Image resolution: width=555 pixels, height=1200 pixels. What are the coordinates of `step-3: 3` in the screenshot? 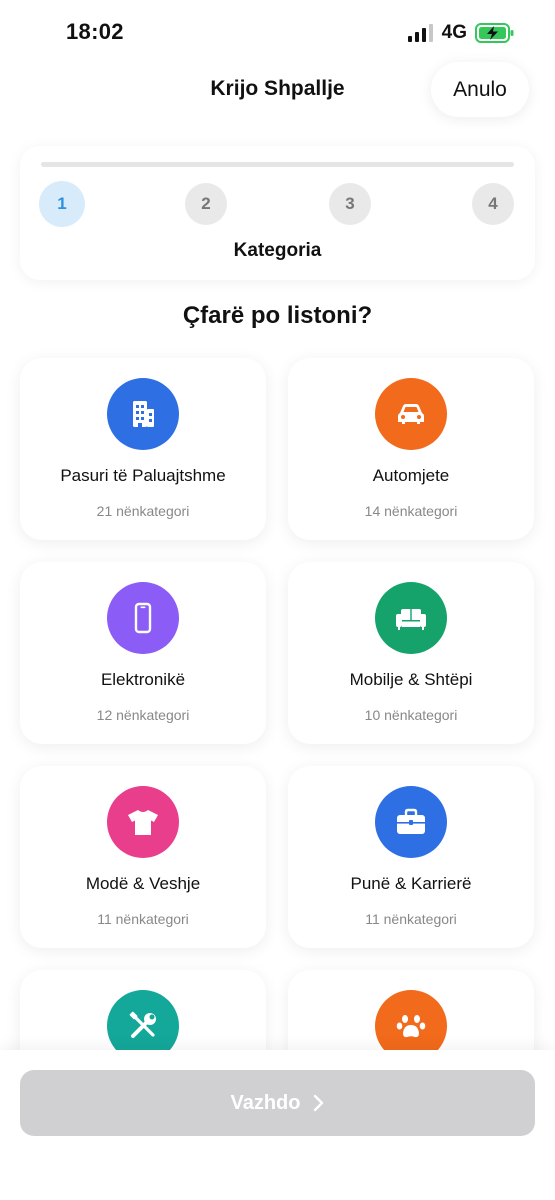 It's located at (350, 204).